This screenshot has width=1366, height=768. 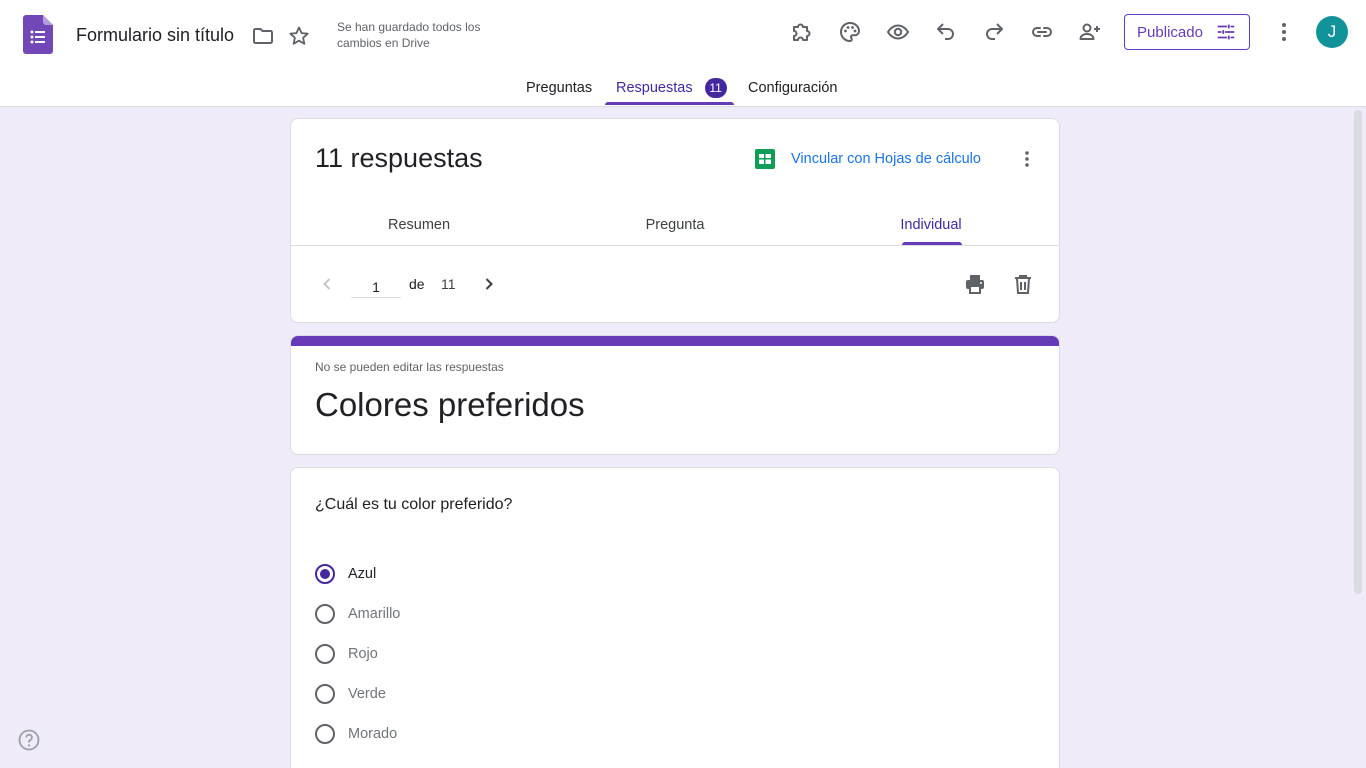 I want to click on link-sheets-button: Vincular con Hojas de cálculo, so click(x=868, y=159).